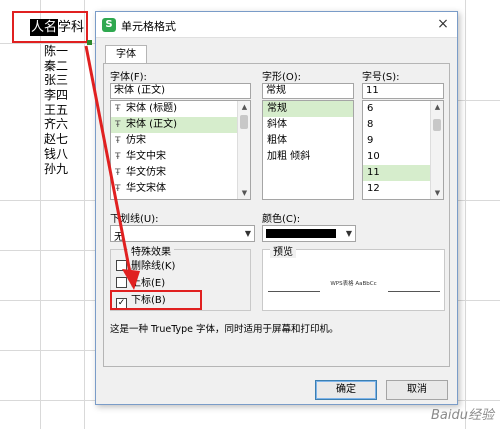 Image resolution: width=500 pixels, height=429 pixels. Describe the element at coordinates (462, 415) in the screenshot. I see `baidu-watermark: Baidu经验` at that location.